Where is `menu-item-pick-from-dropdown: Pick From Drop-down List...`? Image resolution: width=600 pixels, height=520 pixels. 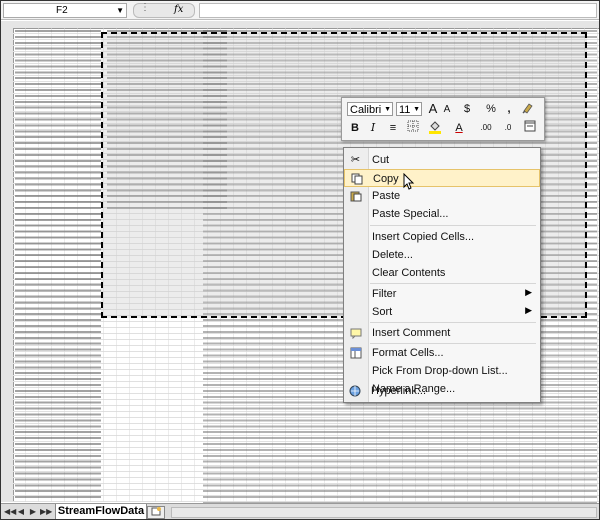 menu-item-pick-from-dropdown: Pick From Drop-down List... is located at coordinates (442, 371).